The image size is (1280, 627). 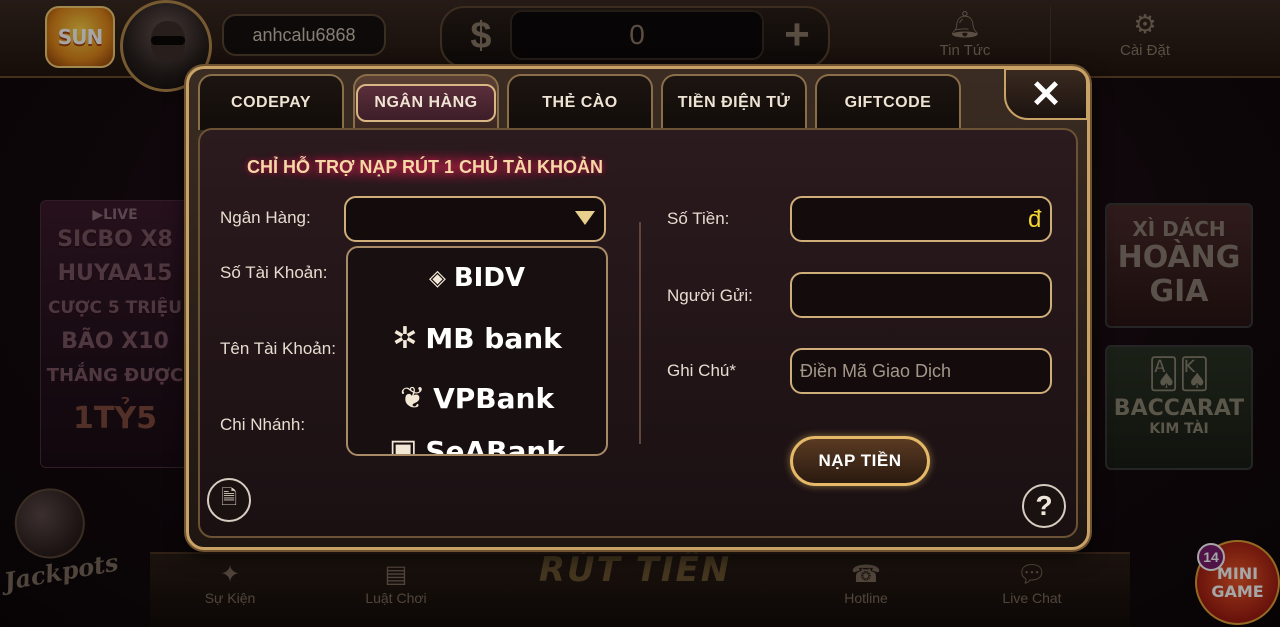 What do you see at coordinates (412, 398) in the screenshot?
I see `vpbank-leaf-logo-icon: ❦` at bounding box center [412, 398].